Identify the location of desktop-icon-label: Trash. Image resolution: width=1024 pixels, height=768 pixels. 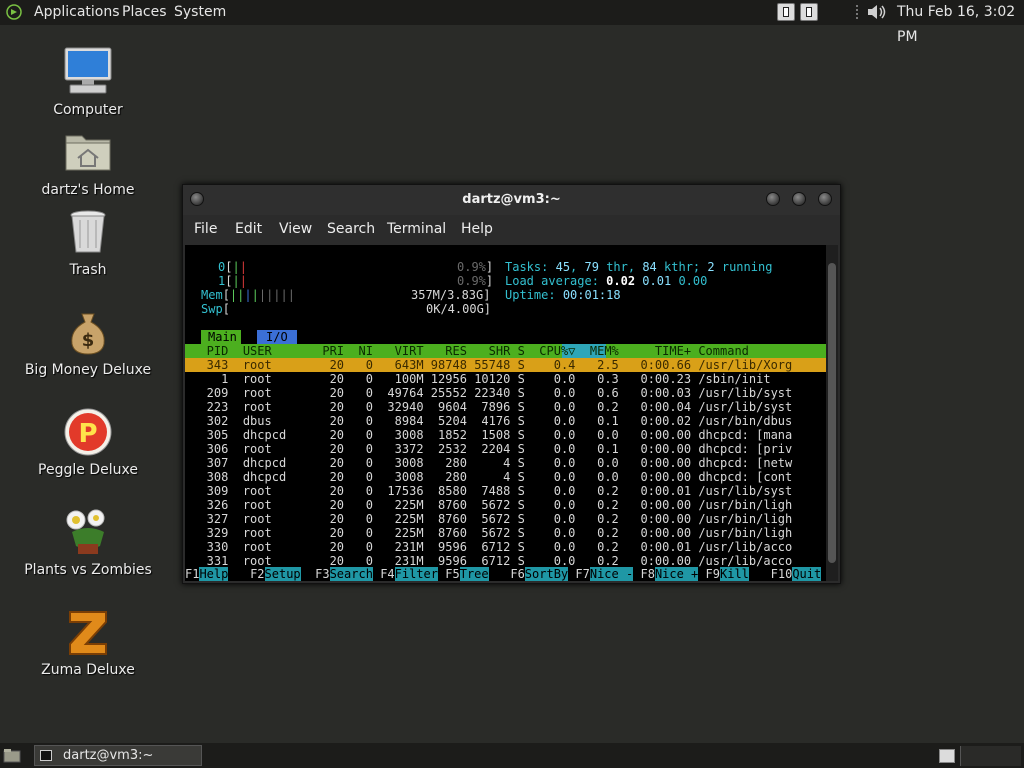
(88, 270).